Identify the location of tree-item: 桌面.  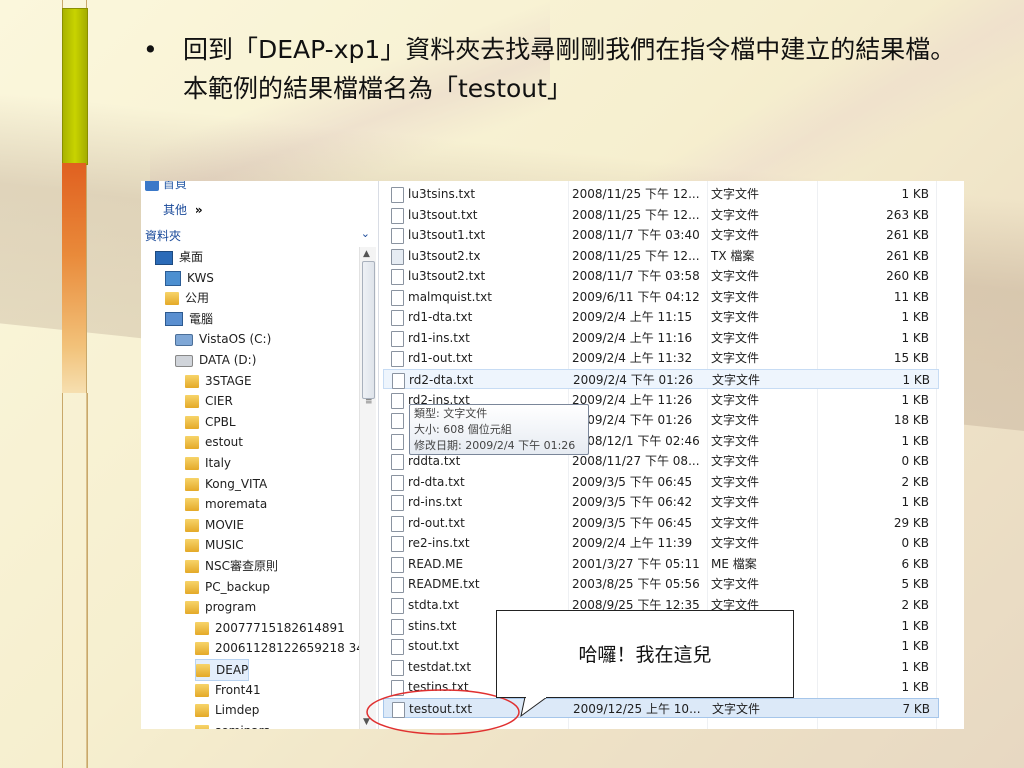
(179, 257).